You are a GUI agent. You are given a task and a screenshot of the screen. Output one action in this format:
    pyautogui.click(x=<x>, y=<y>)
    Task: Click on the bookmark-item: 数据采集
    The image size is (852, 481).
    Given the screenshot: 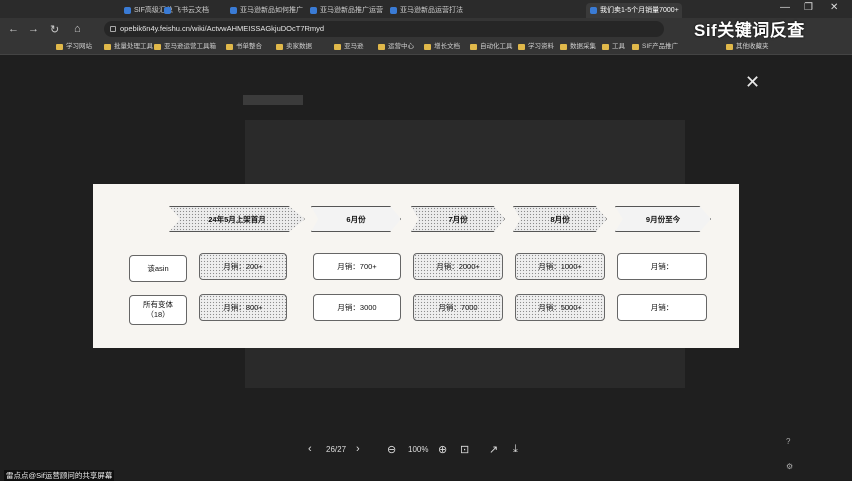 What is the action you would take?
    pyautogui.click(x=578, y=47)
    